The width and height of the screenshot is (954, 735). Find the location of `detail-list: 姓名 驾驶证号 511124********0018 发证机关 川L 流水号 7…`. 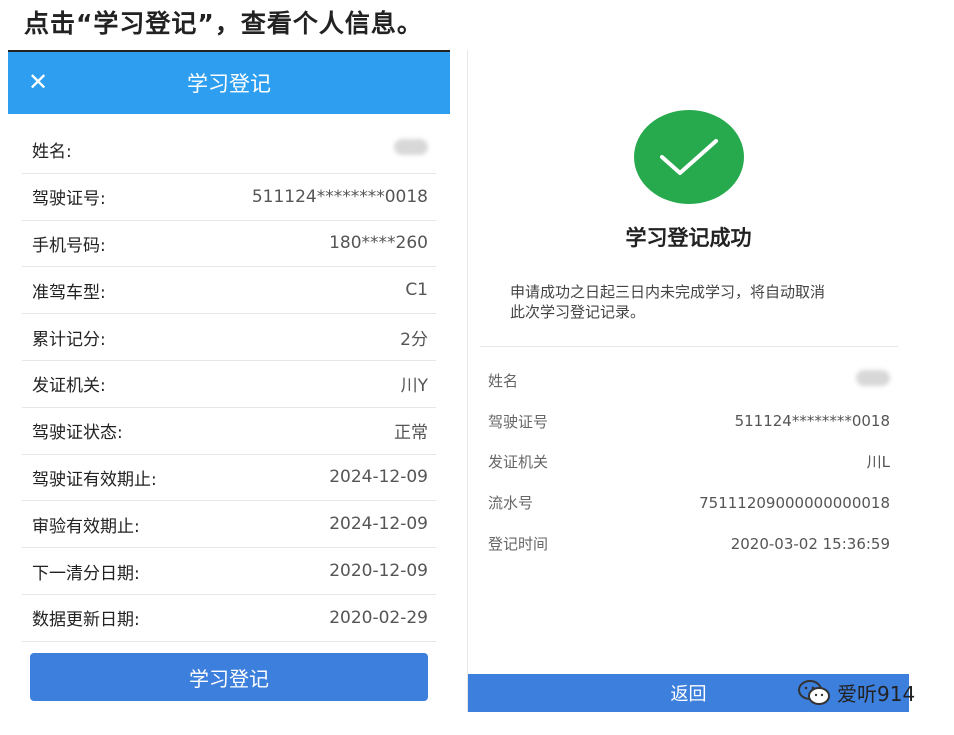

detail-list: 姓名 驾驶证号 511124********0018 发证机关 川L 流水号 7… is located at coordinates (689, 462).